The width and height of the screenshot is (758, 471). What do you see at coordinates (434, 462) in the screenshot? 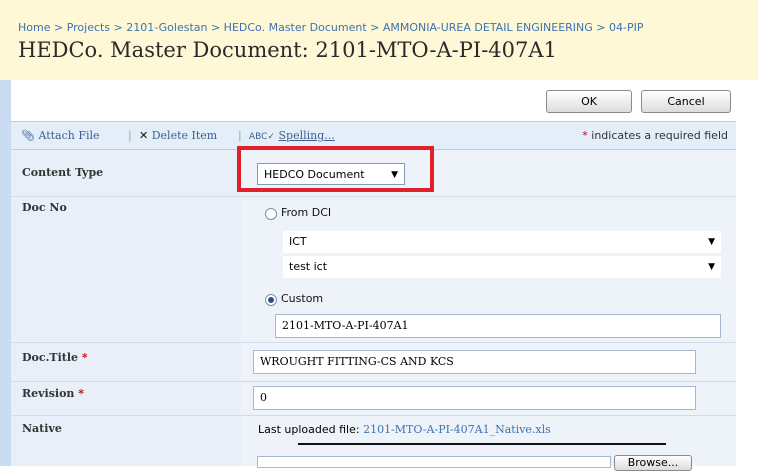
I see `native-file-input` at bounding box center [434, 462].